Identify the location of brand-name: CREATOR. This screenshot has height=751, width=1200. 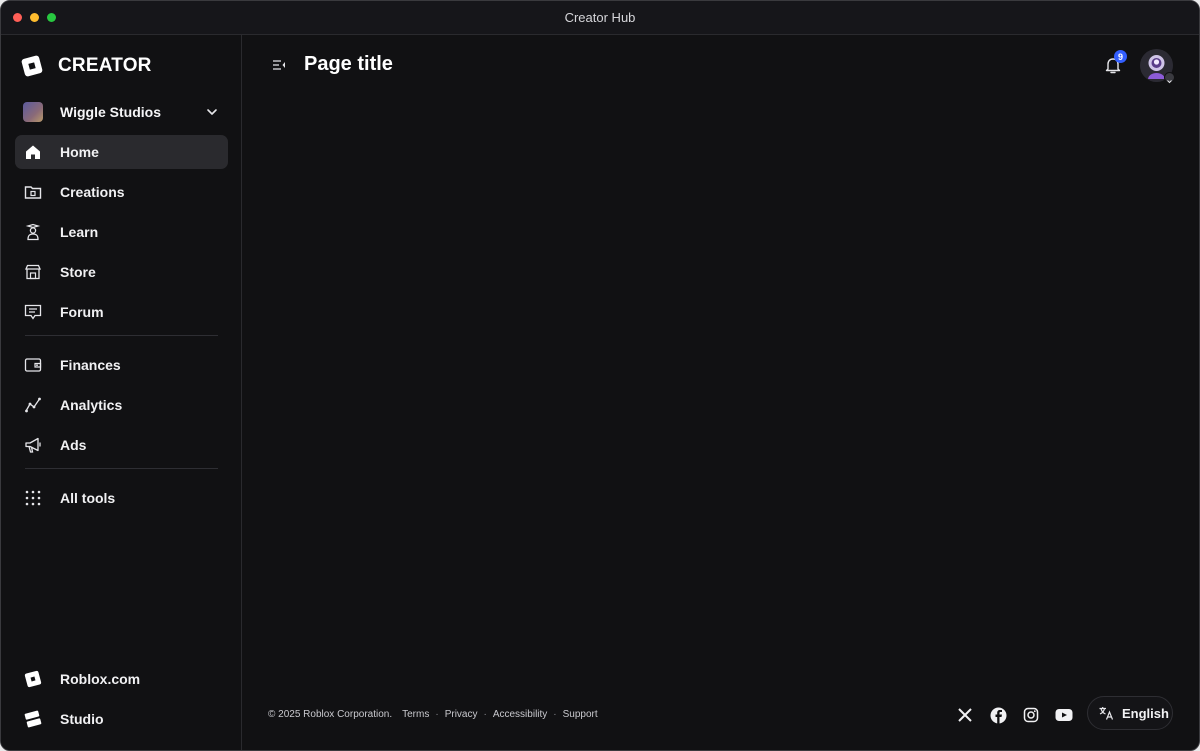
(105, 65).